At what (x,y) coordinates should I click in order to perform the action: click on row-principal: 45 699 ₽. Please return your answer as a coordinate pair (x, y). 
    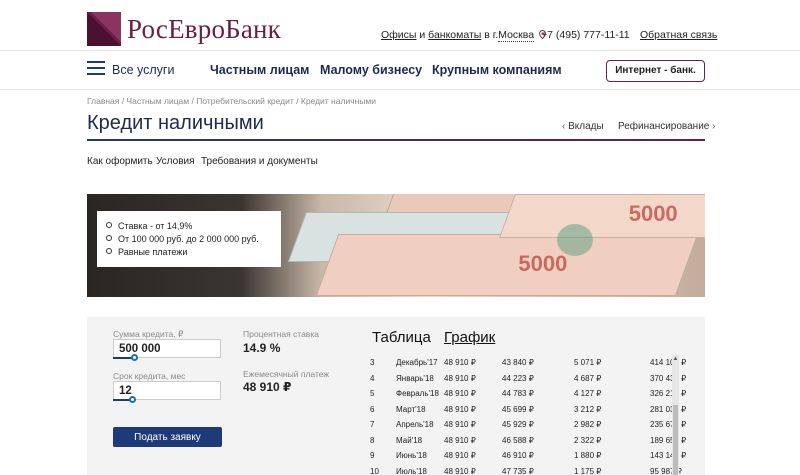
    Looking at the image, I should click on (518, 409).